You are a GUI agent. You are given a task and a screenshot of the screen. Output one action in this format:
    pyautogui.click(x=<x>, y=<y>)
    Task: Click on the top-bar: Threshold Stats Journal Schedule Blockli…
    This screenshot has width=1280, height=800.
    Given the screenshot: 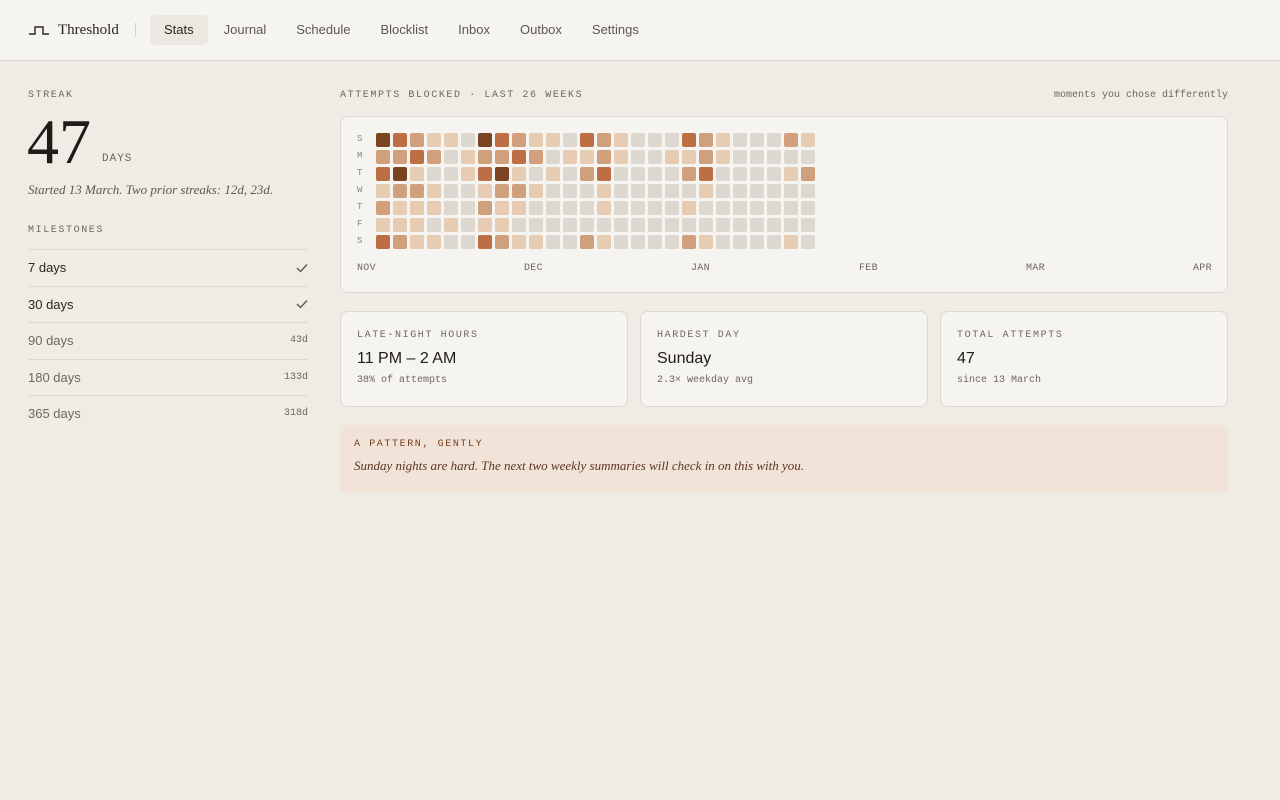 What is the action you would take?
    pyautogui.click(x=640, y=30)
    